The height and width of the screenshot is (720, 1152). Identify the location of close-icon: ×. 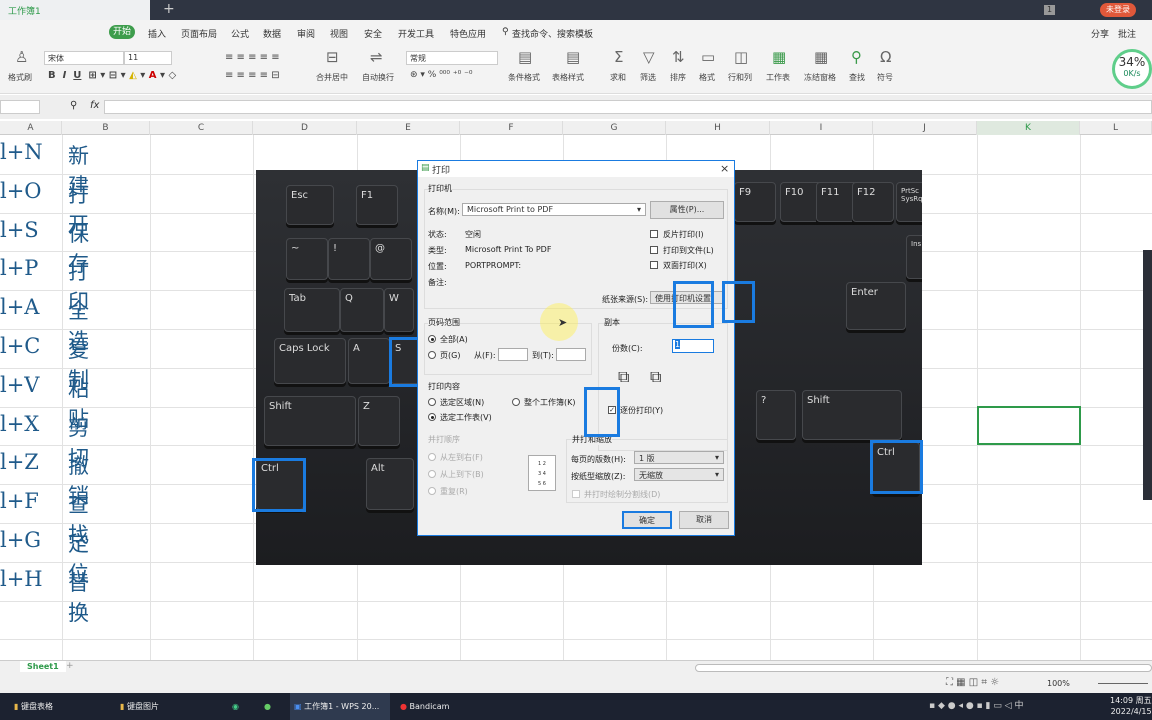
(724, 168).